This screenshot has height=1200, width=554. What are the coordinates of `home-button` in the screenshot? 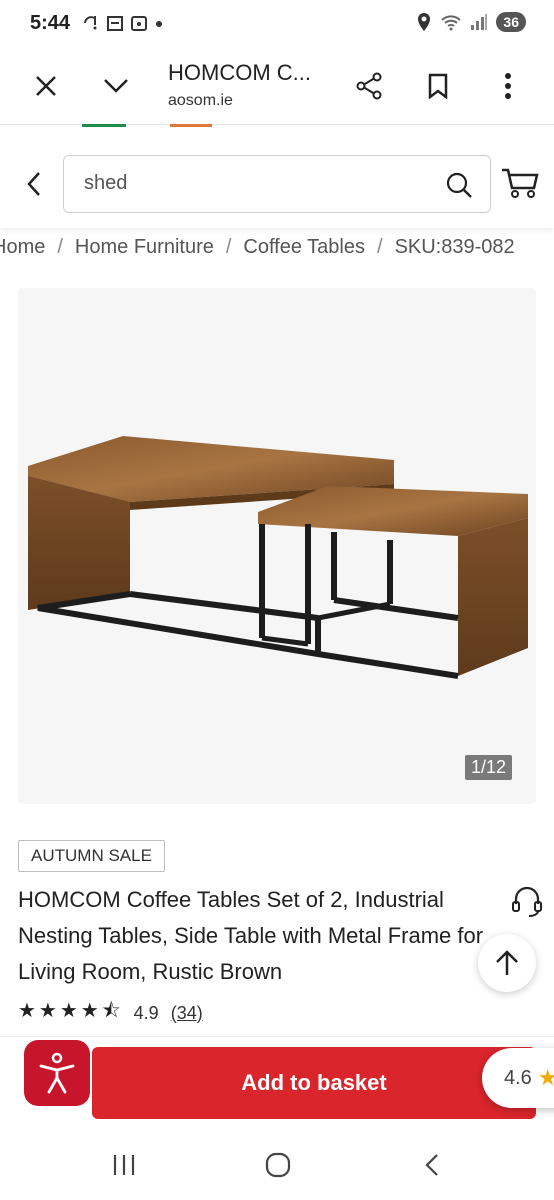 It's located at (278, 1165).